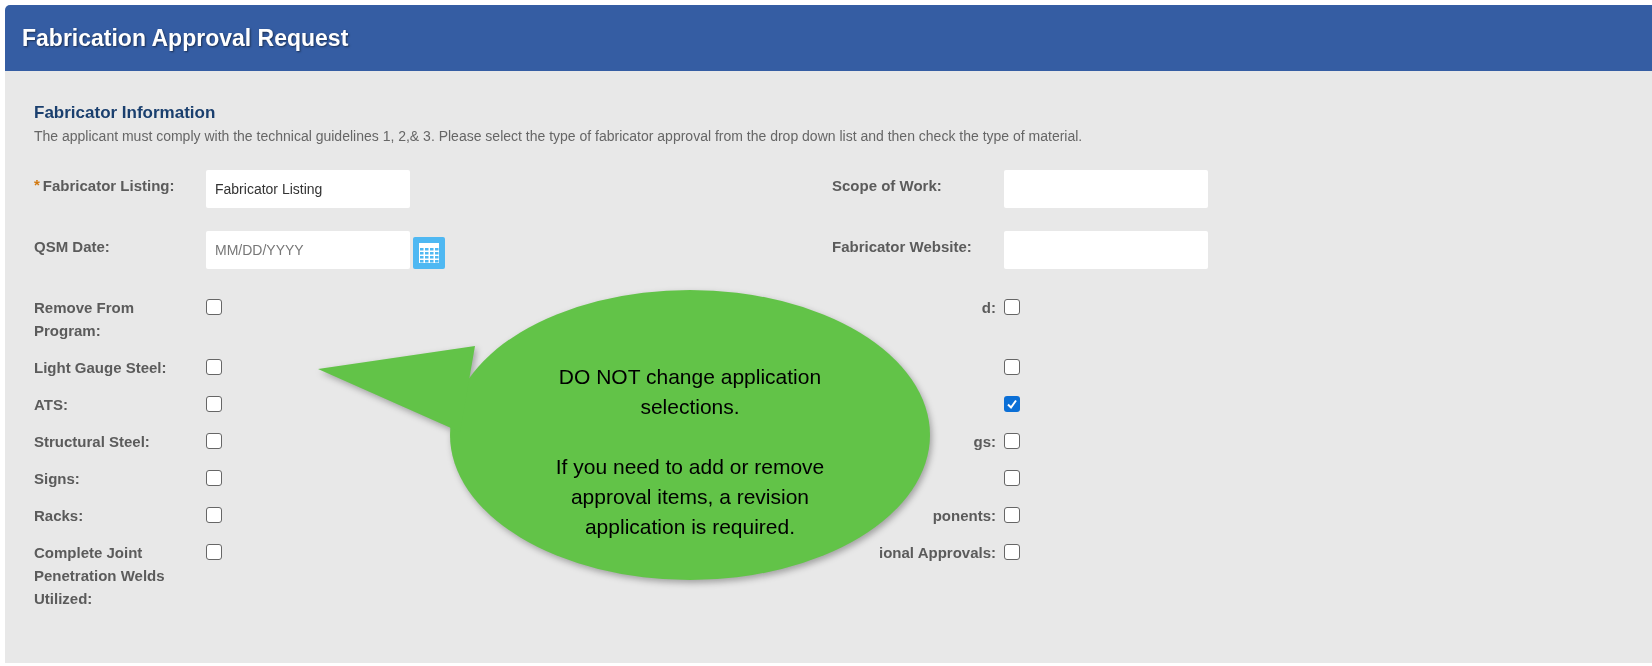  What do you see at coordinates (125, 113) in the screenshot?
I see `section-title: Fabricator Information` at bounding box center [125, 113].